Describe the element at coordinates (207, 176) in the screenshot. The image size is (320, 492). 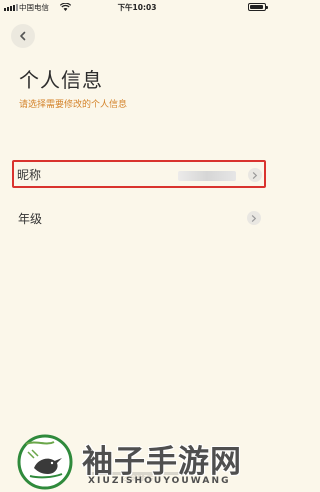
I see `nickname-value-blurred` at that location.